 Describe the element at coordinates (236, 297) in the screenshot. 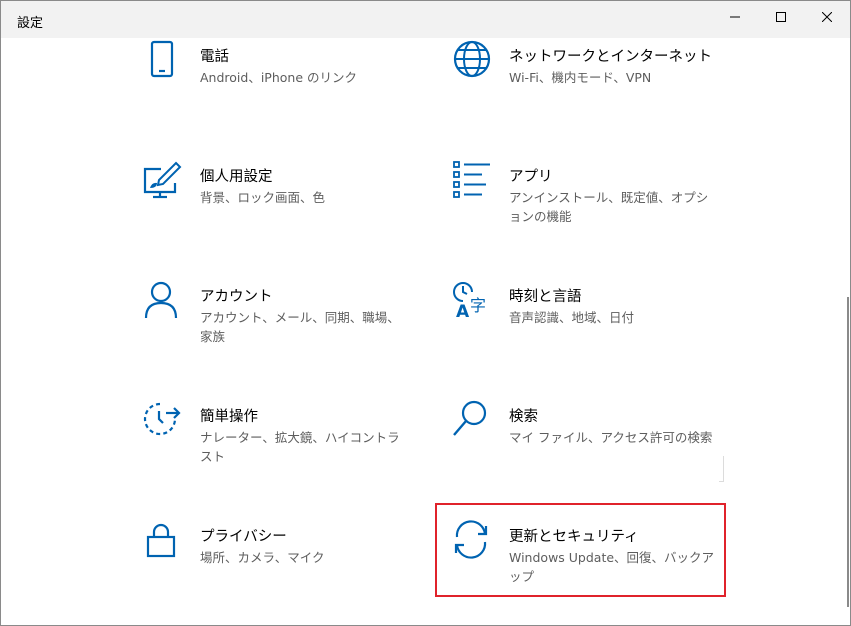

I see `tile-accounts-title: アカウント` at that location.